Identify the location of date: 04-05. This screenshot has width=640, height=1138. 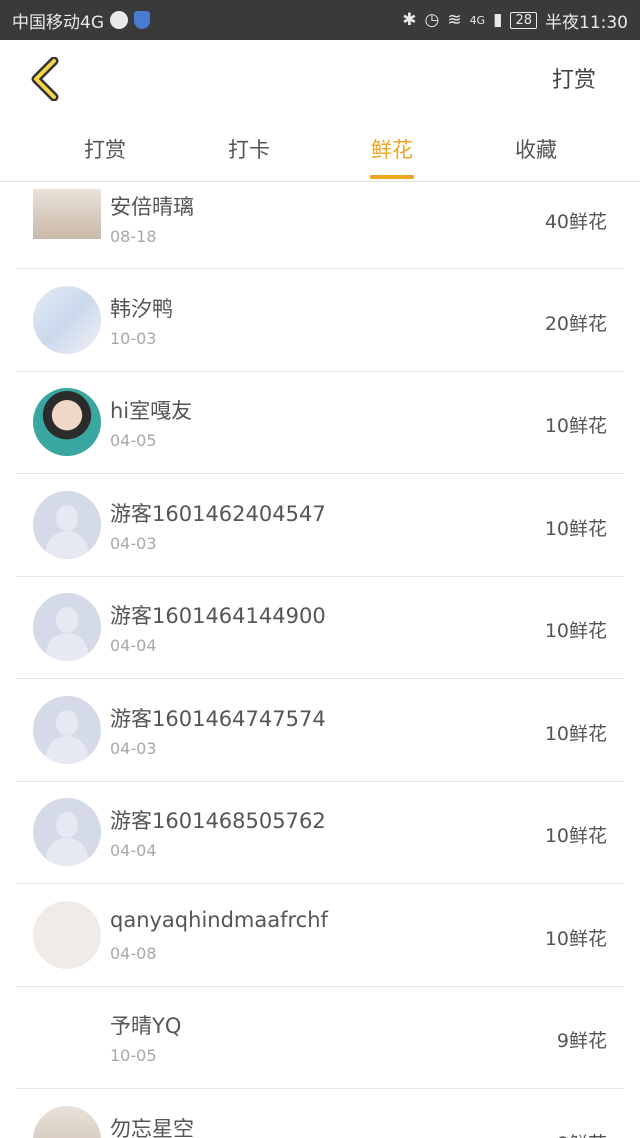
(133, 440).